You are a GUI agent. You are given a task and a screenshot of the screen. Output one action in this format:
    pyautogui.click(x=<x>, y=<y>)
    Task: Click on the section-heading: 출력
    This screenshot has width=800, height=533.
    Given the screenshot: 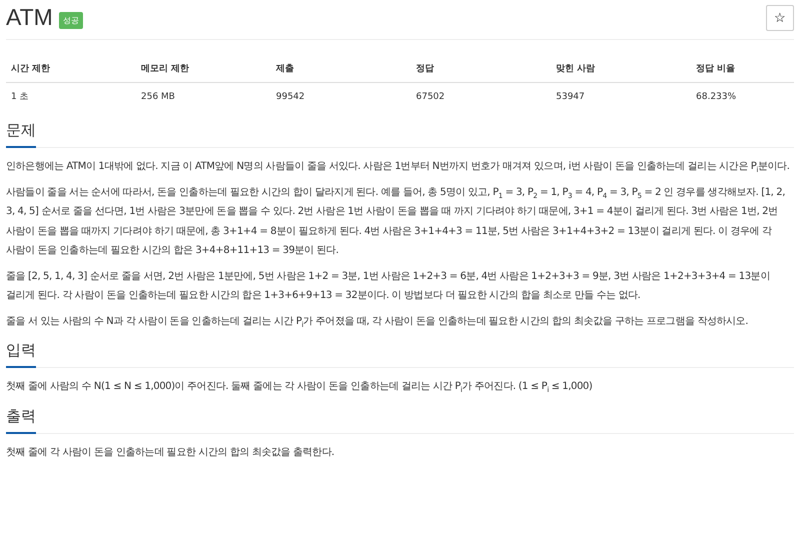 What is the action you would take?
    pyautogui.click(x=21, y=419)
    